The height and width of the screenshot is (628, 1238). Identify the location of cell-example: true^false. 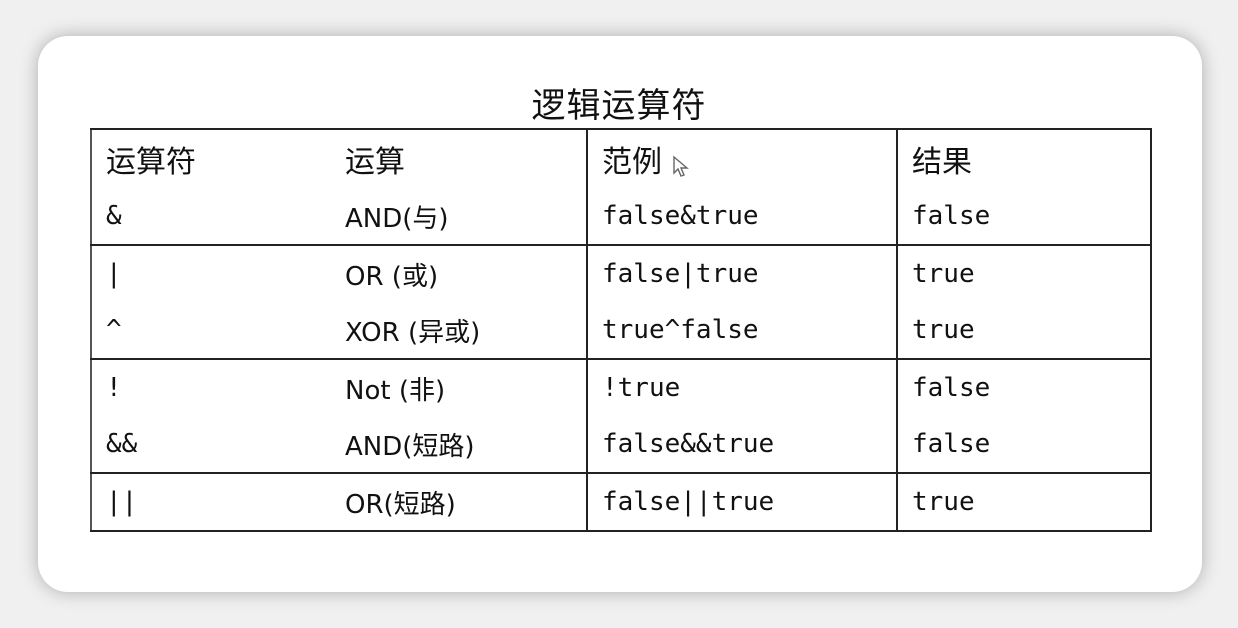
(741, 331).